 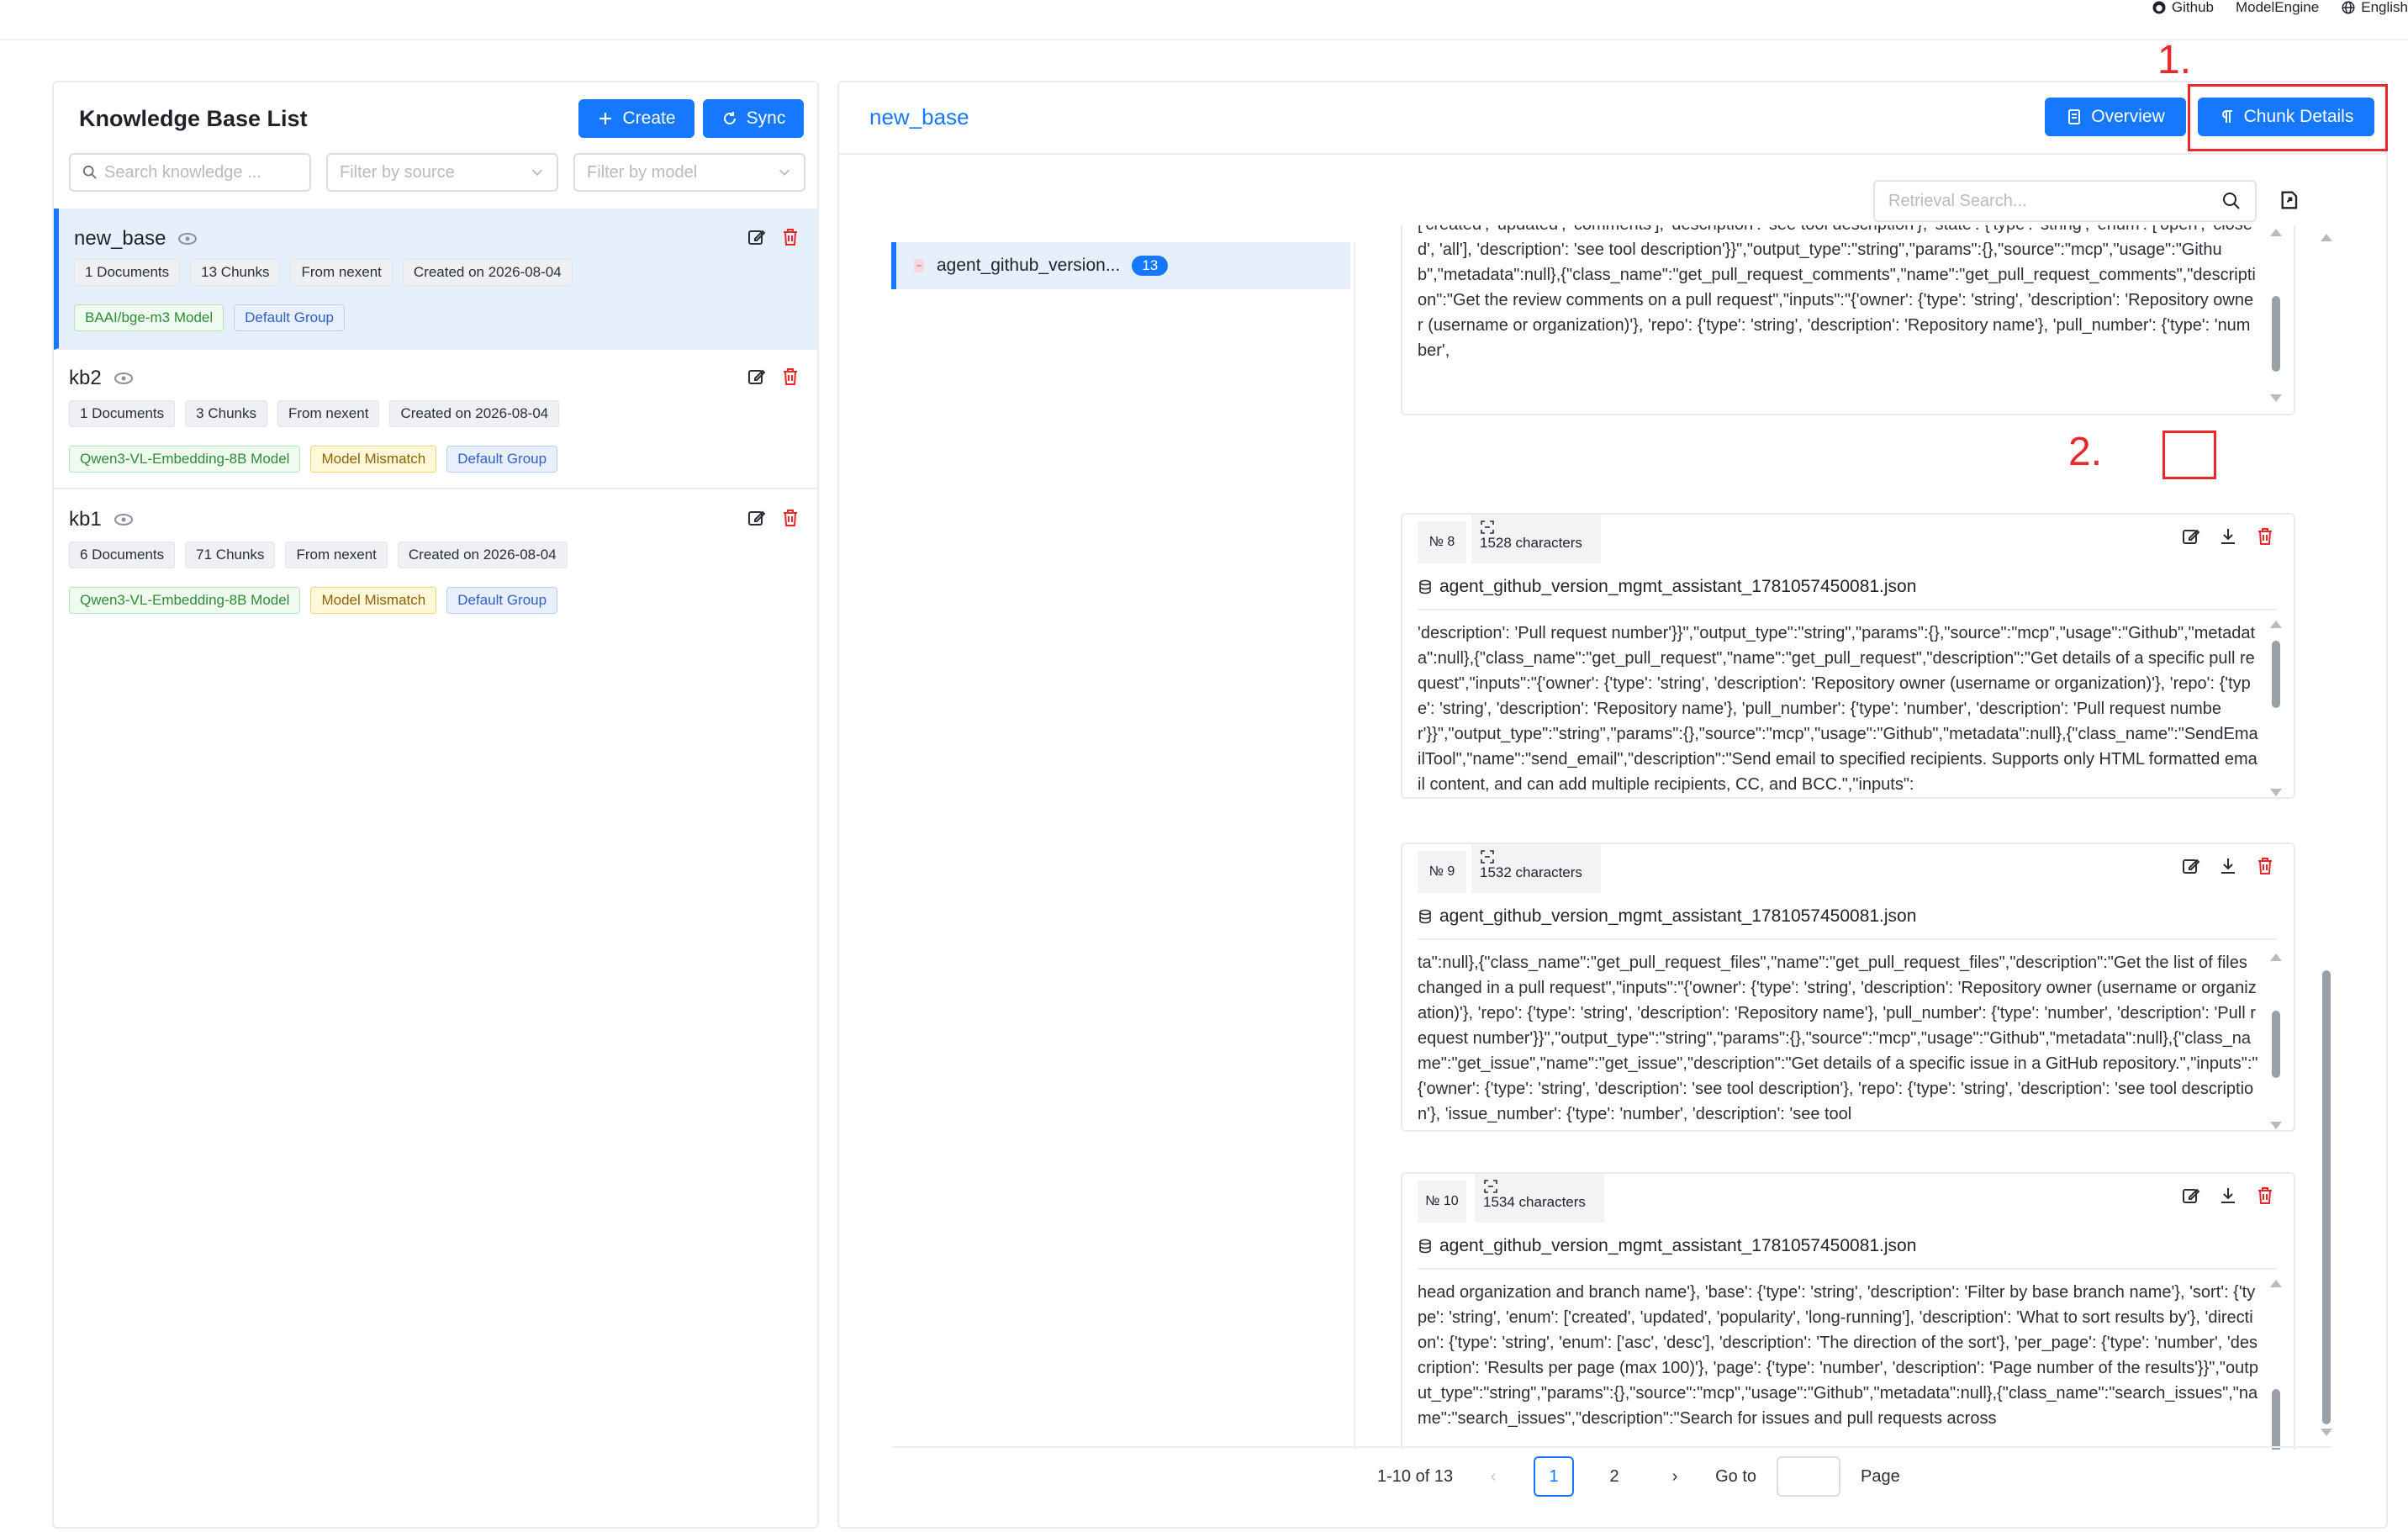 What do you see at coordinates (1493, 1476) in the screenshot?
I see `previous-page-button: ‹` at bounding box center [1493, 1476].